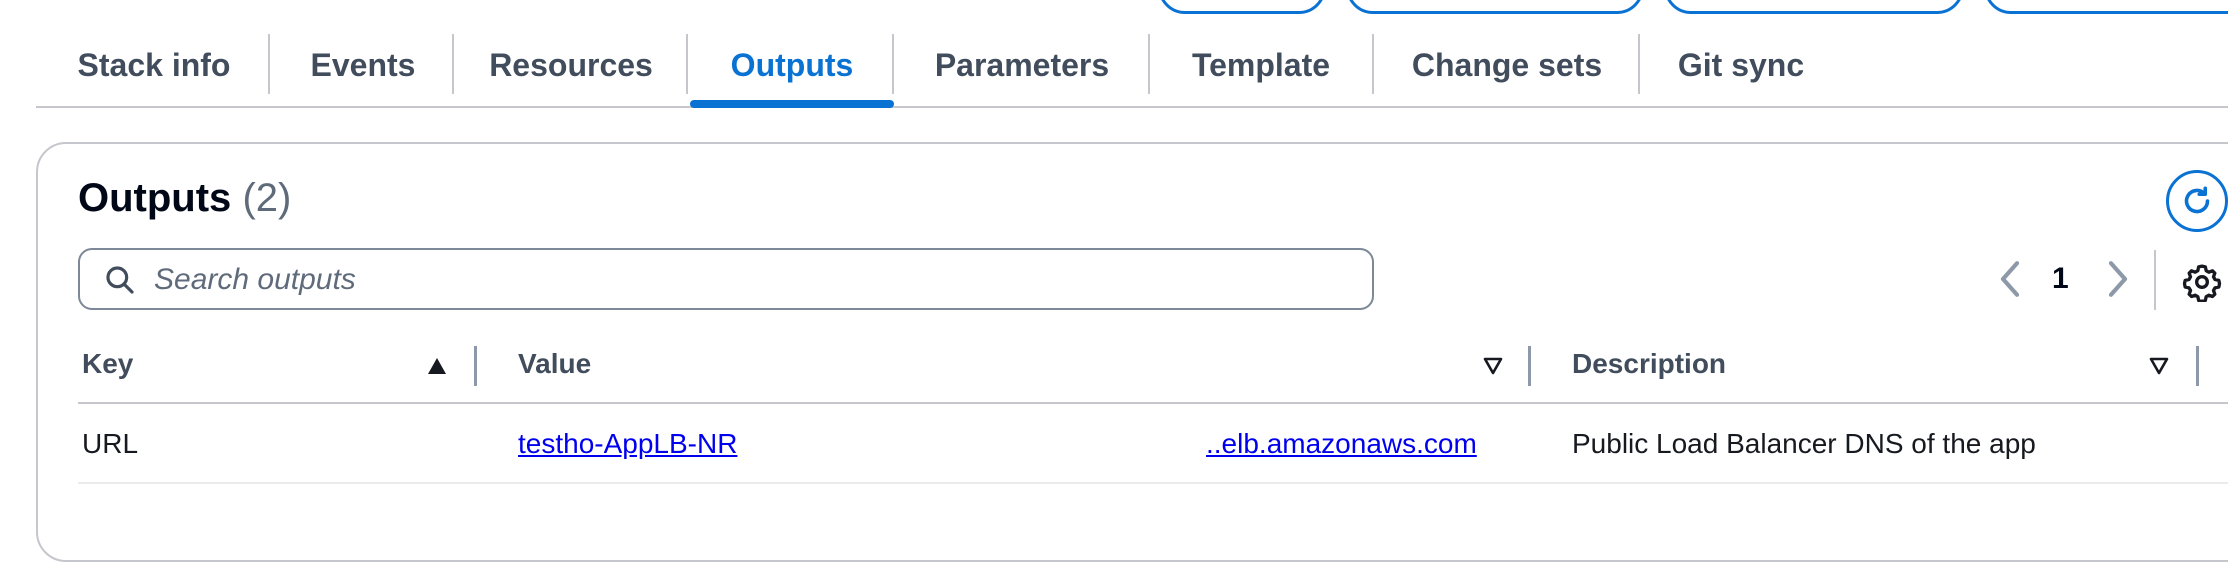 The image size is (2228, 562). What do you see at coordinates (110, 443) in the screenshot?
I see `output-key: URL` at bounding box center [110, 443].